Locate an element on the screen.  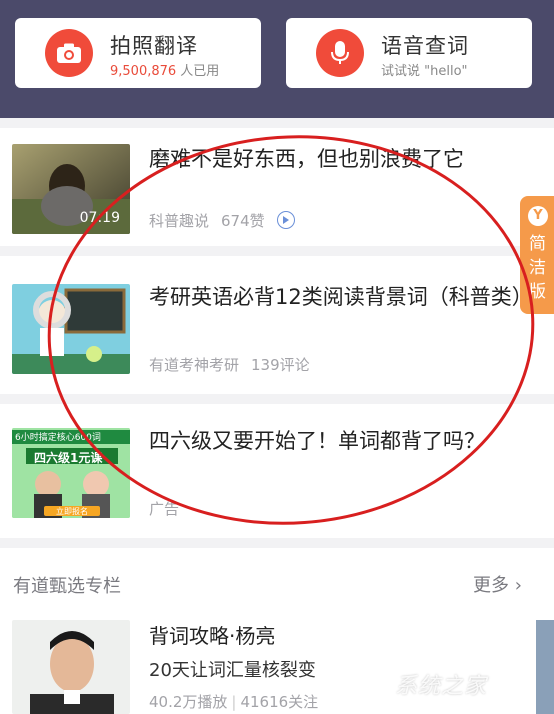
next-course-thumbnail is located at coordinates (545, 667).